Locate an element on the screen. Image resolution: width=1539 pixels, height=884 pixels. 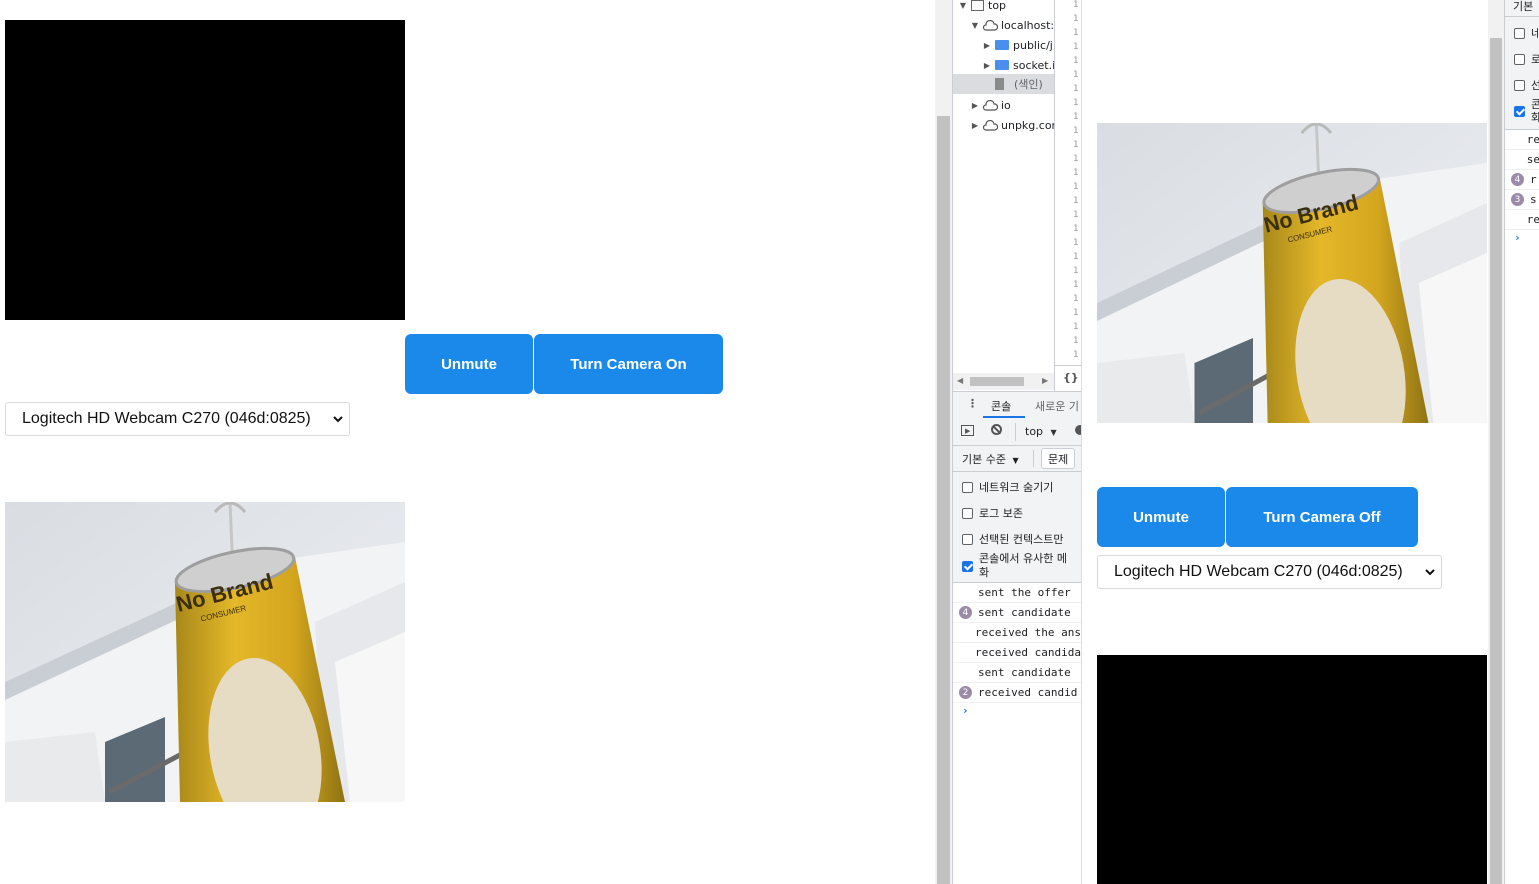
drawer-menu-icon: ⋮ is located at coordinates (972, 403).